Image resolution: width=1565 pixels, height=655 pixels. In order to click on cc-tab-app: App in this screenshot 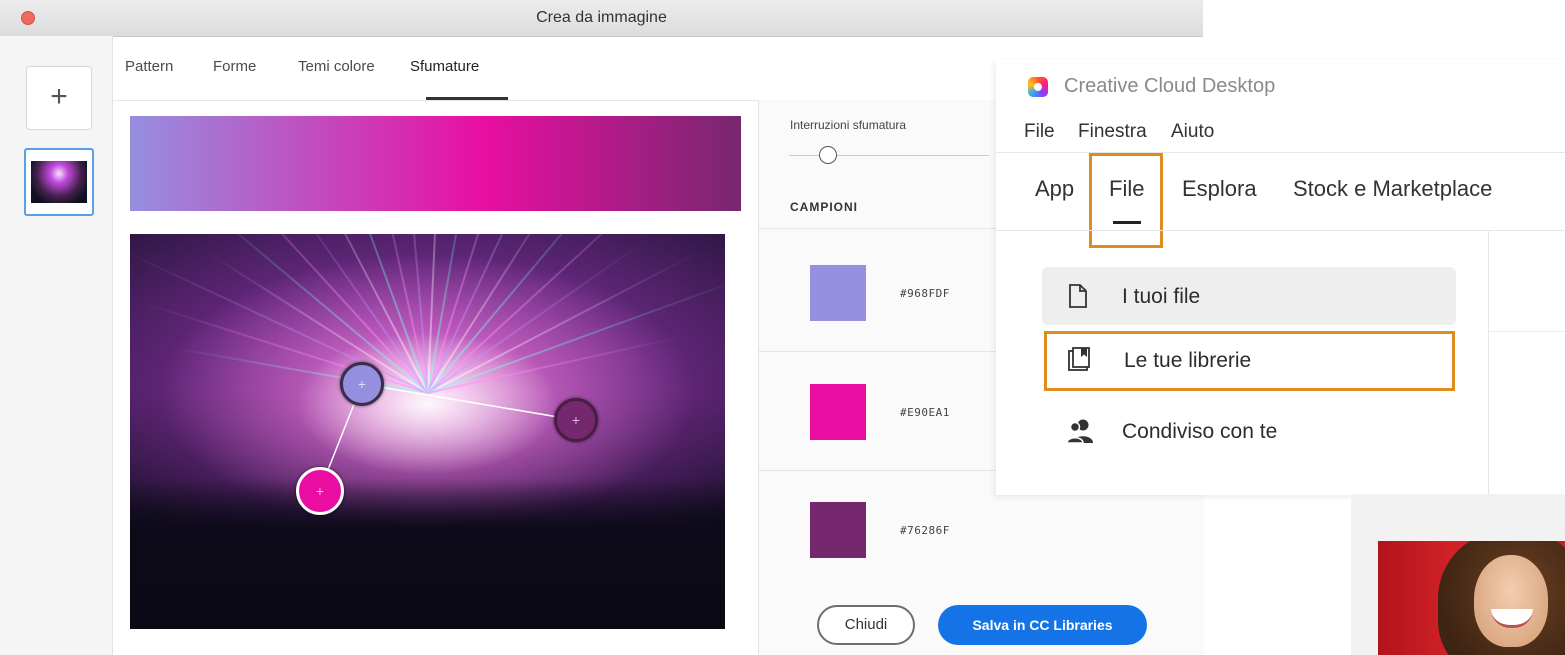, I will do `click(1054, 189)`.